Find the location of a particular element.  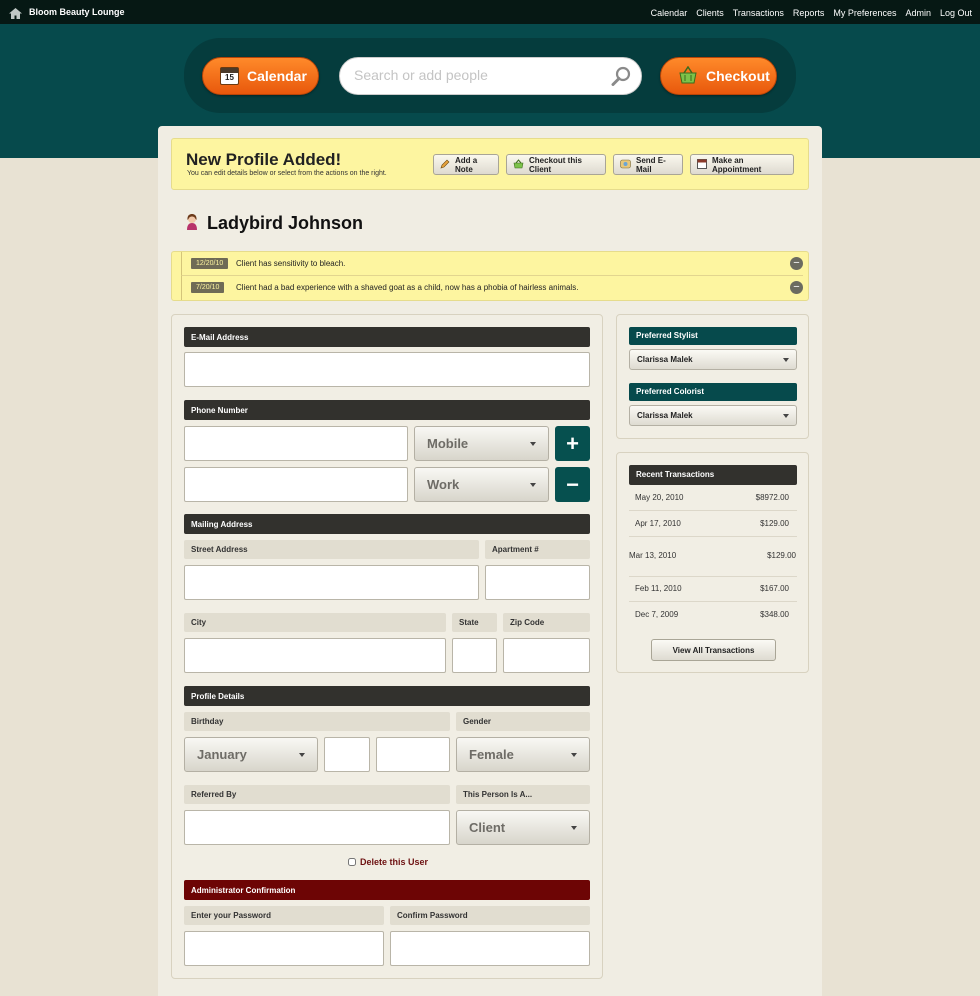

birthday-year-field is located at coordinates (413, 754).